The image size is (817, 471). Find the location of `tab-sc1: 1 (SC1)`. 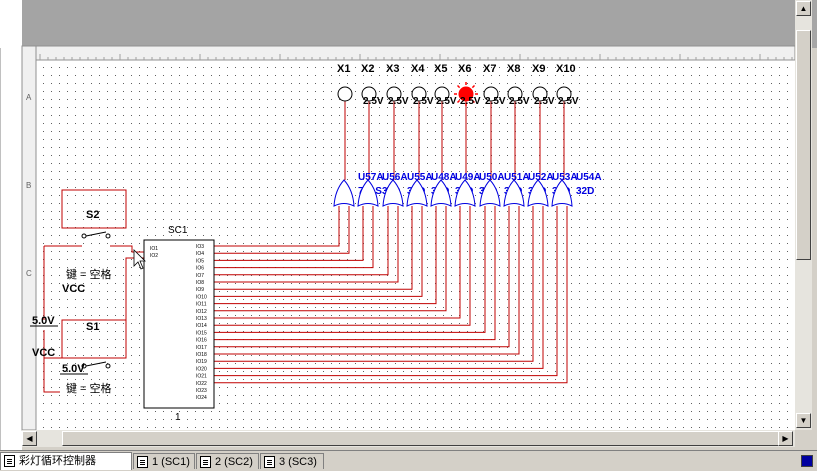

tab-sc1: 1 (SC1) is located at coordinates (164, 461).